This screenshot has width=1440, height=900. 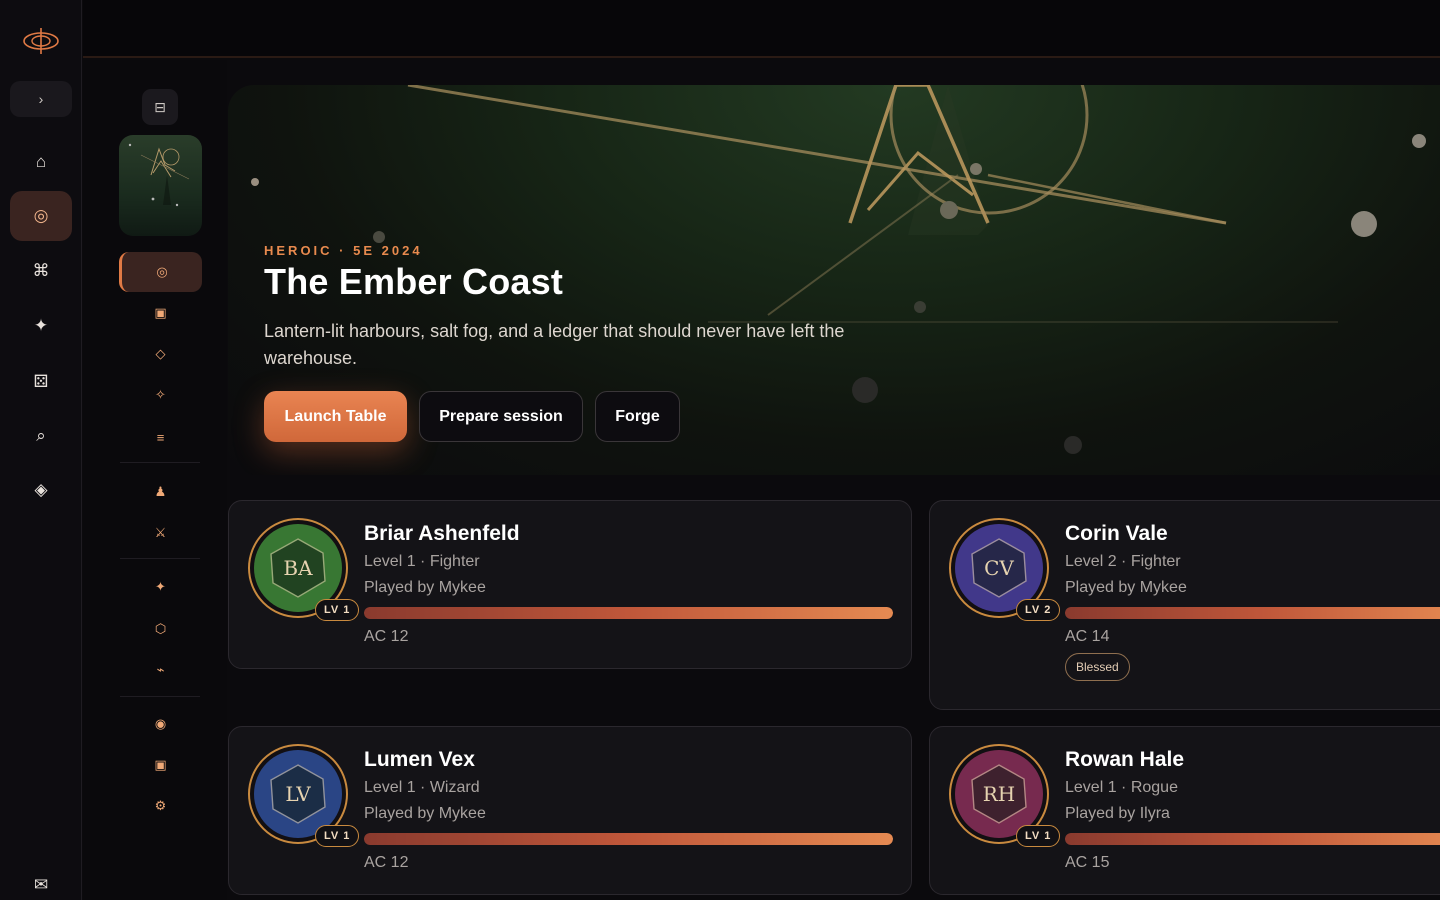 I want to click on sidebar-item-scenes: ▣, so click(x=160, y=313).